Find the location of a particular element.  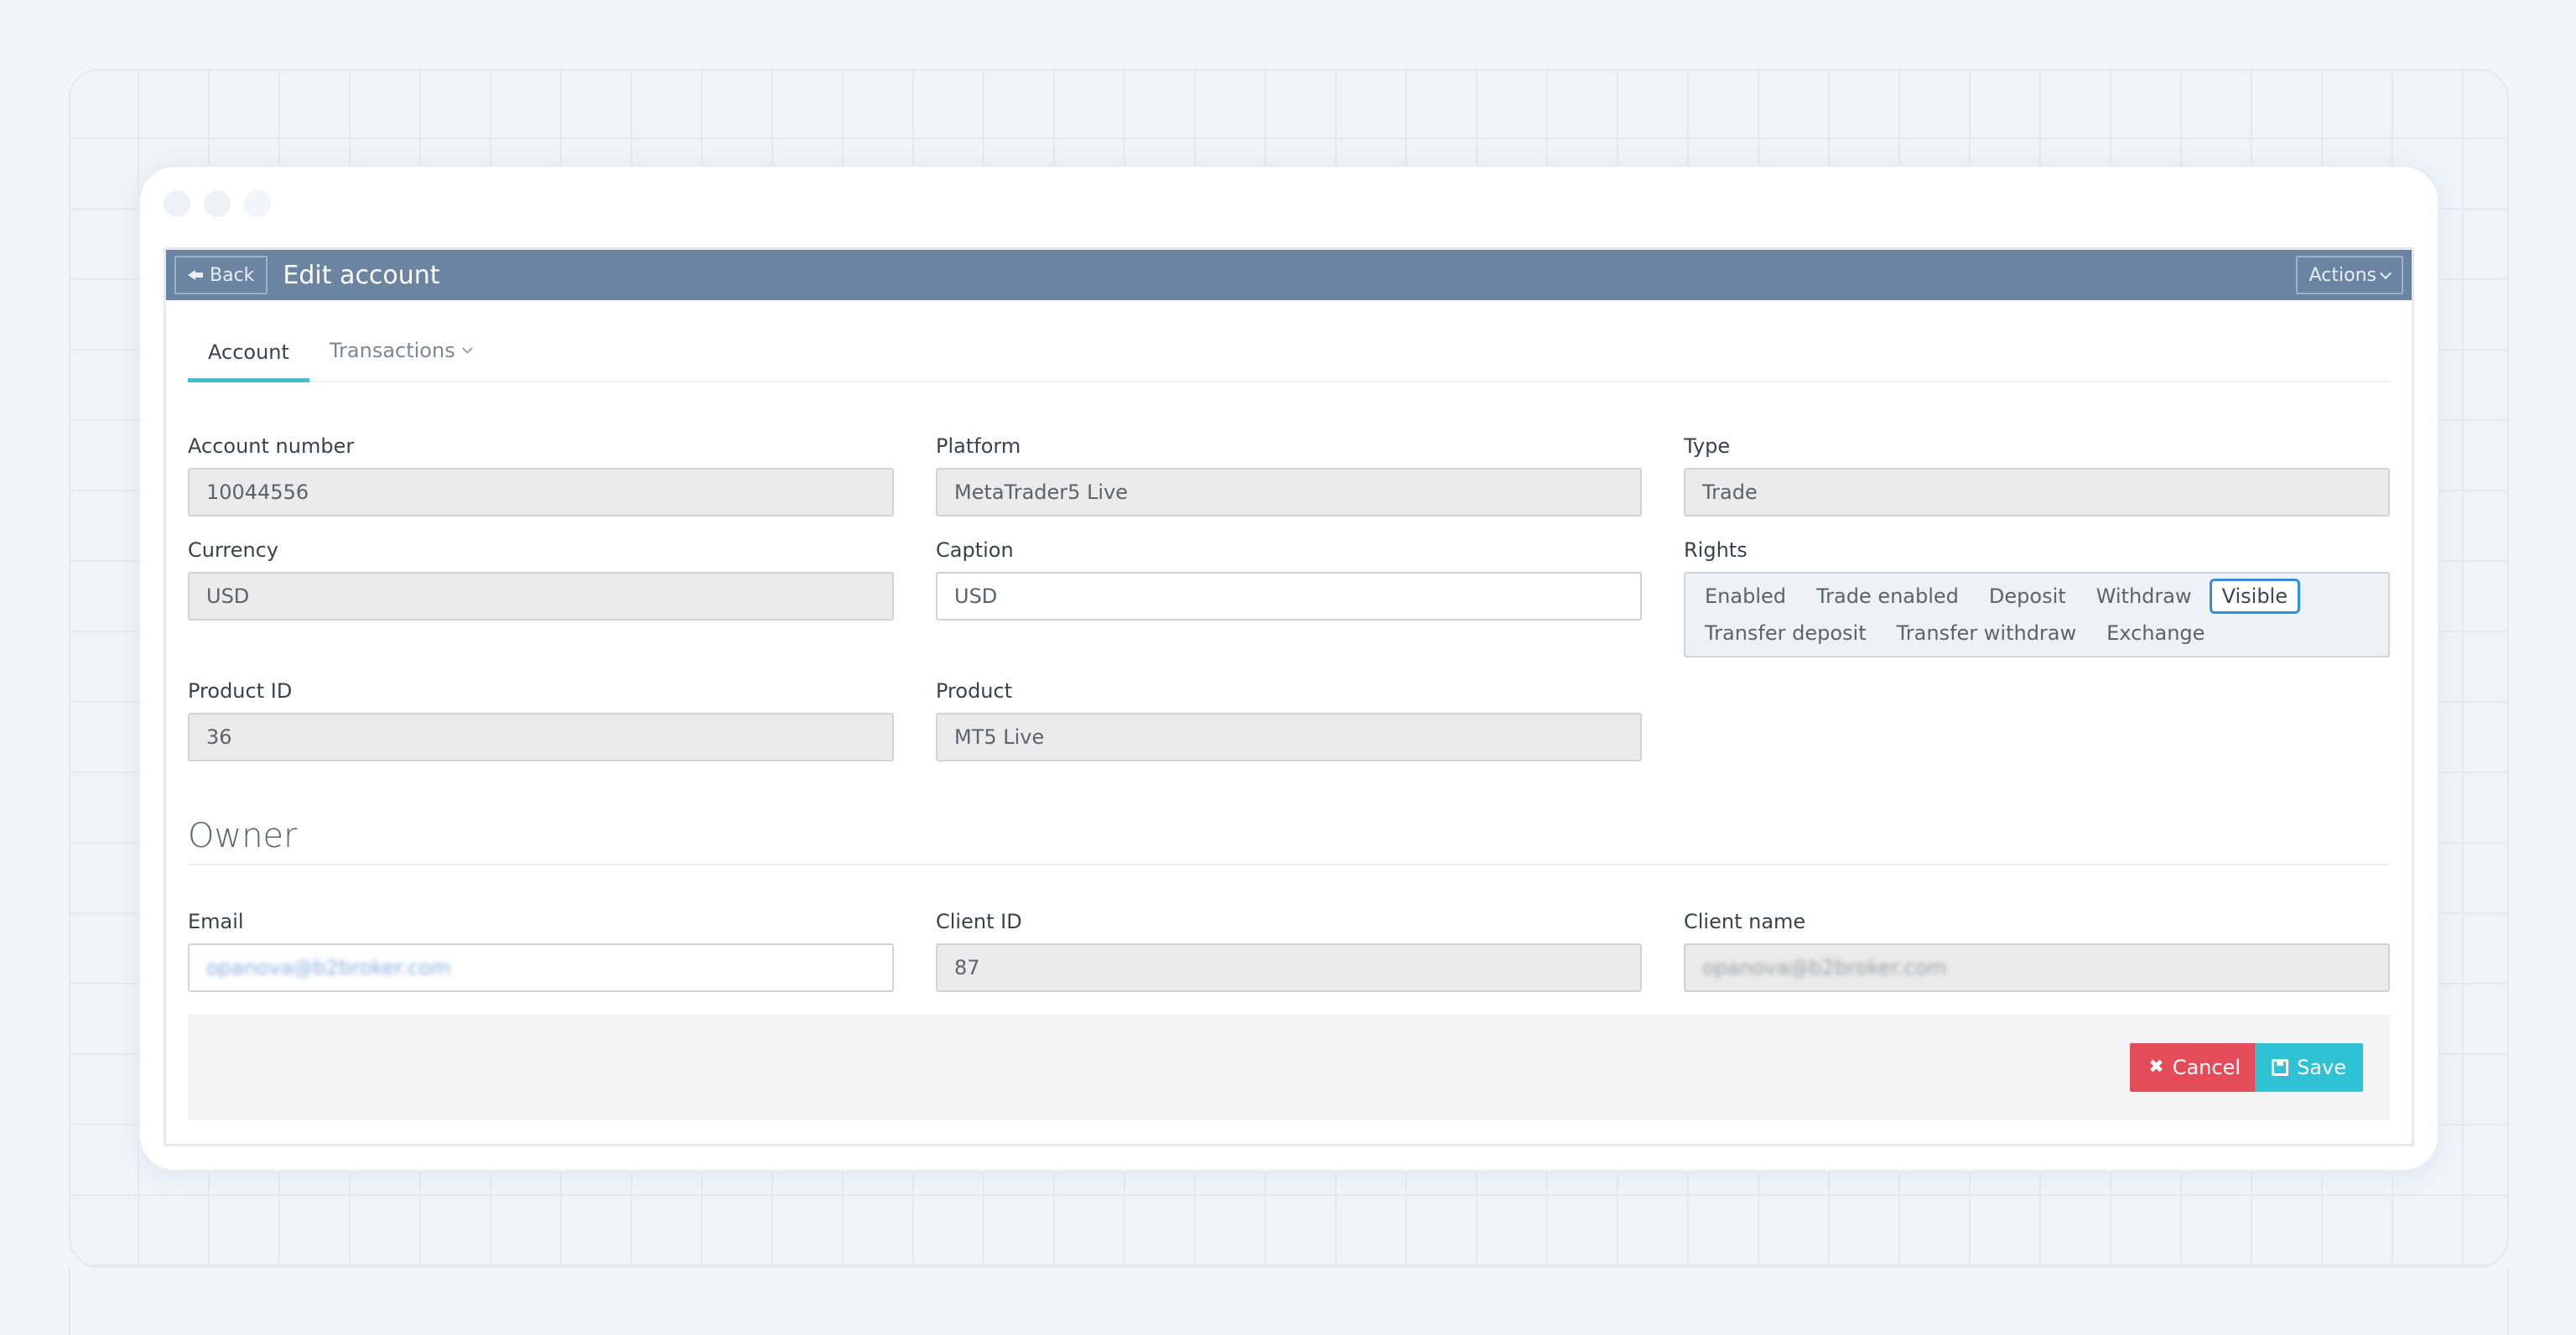

owner-section-title: Owner is located at coordinates (1289, 841).